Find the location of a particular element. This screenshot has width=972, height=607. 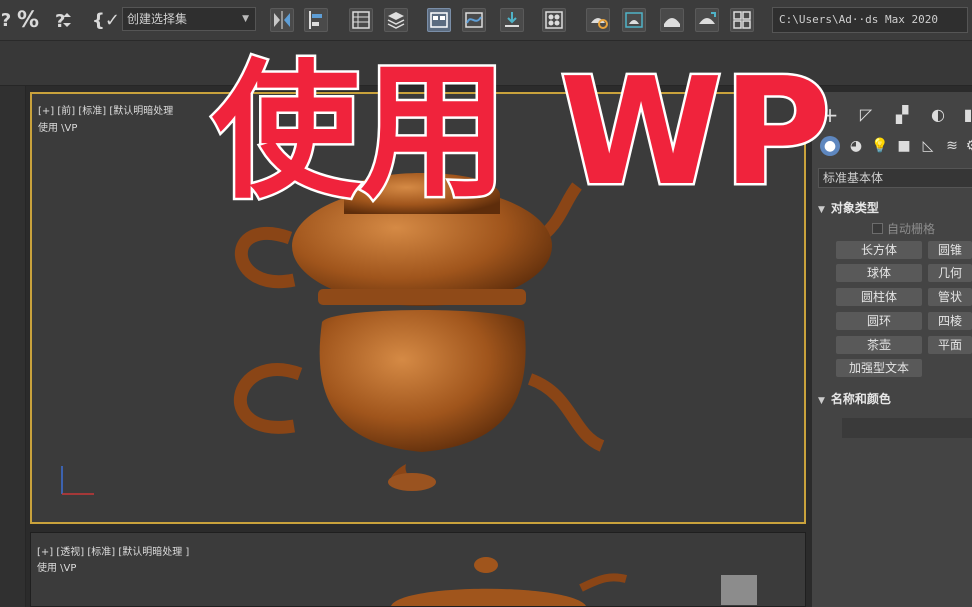

name-and-color-header: 名称和颜色 is located at coordinates (860, 399).